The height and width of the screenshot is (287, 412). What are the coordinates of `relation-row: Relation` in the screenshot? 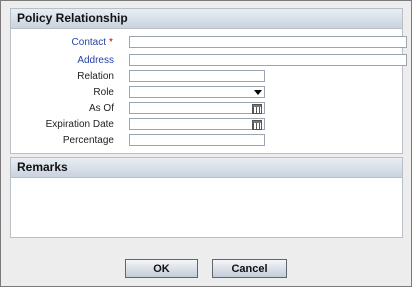 It's located at (206, 76).